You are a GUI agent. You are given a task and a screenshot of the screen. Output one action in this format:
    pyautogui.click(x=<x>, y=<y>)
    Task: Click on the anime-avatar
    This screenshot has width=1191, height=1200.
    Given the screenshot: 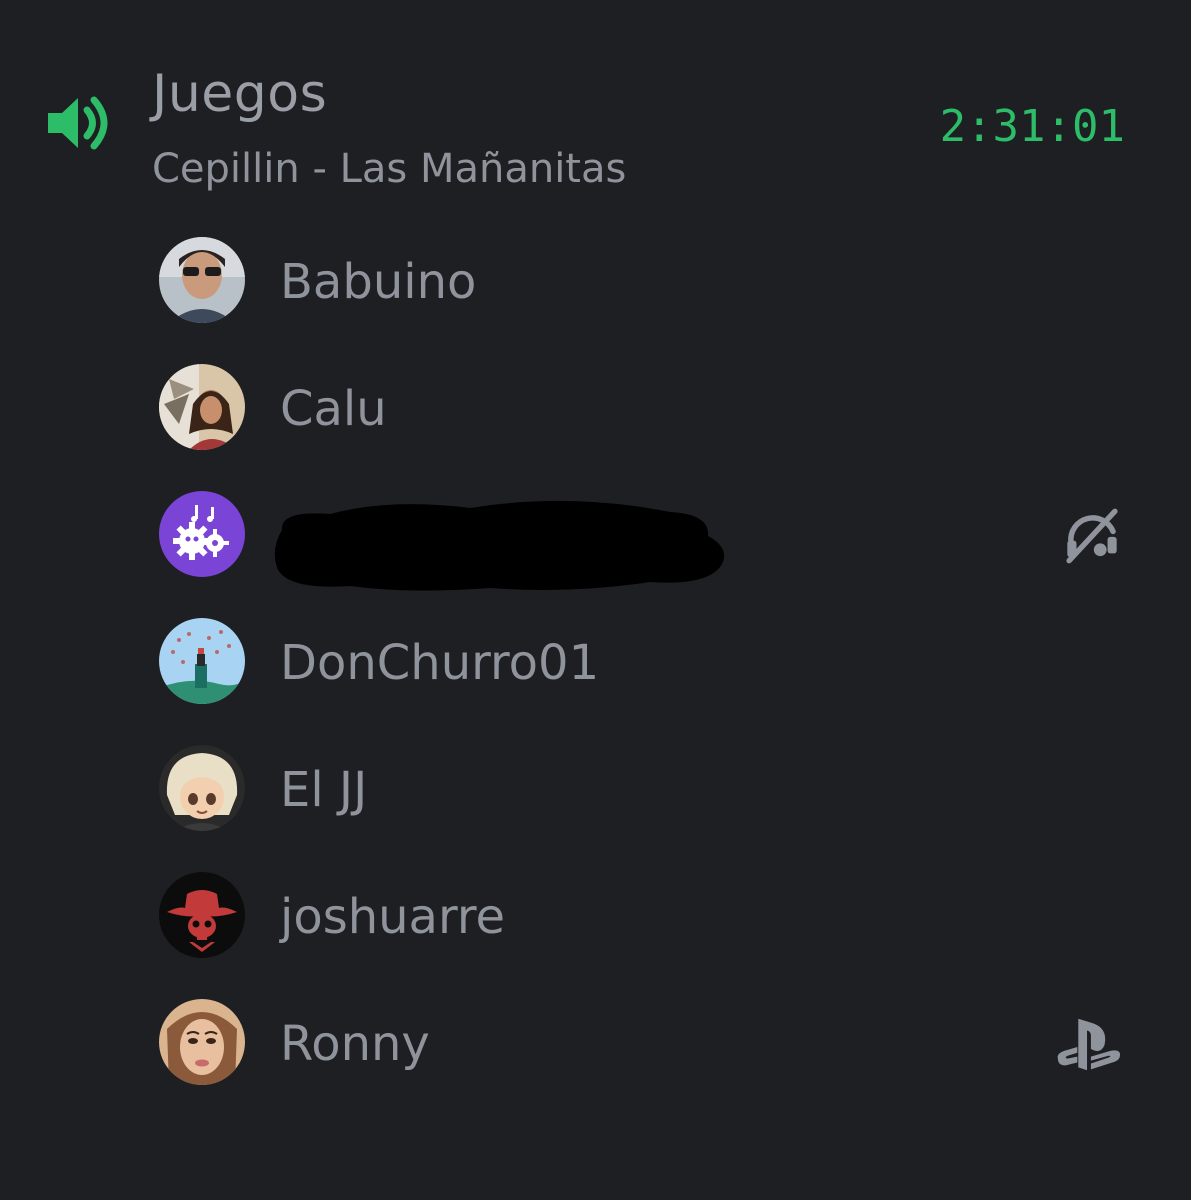 What is the action you would take?
    pyautogui.click(x=202, y=788)
    